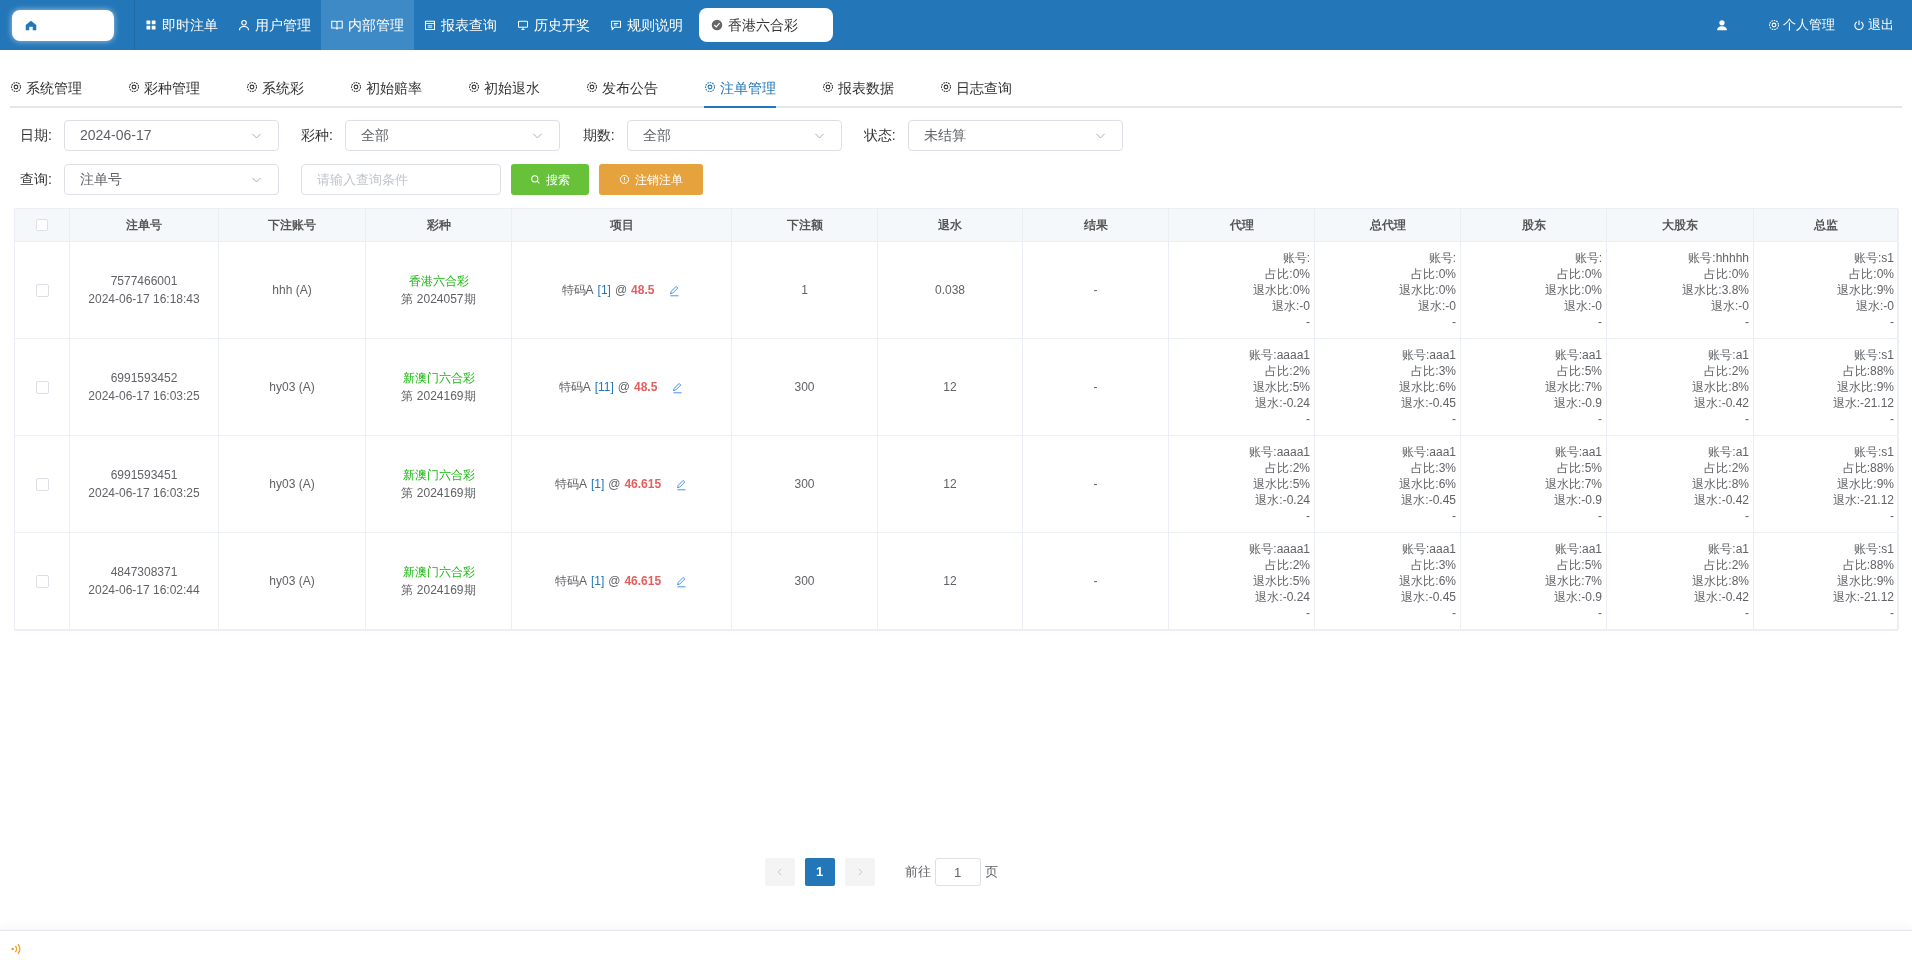  Describe the element at coordinates (1573, 387) in the screenshot. I see `level-detail-text: 退水比:7%` at that location.